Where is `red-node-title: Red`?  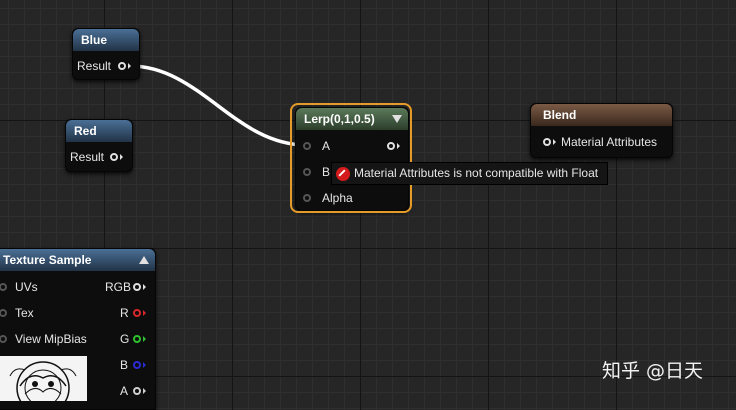
red-node-title: Red is located at coordinates (99, 131).